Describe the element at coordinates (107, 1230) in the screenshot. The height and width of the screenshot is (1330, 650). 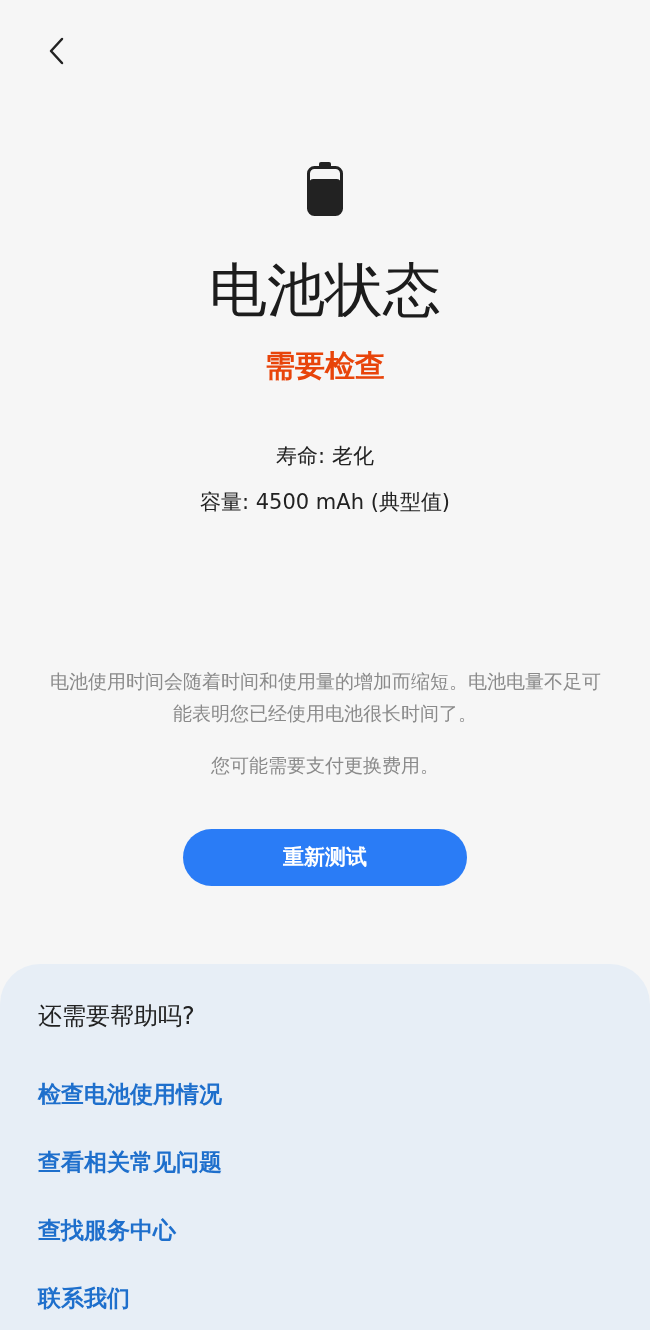
I see `help-link: 查找服务中心` at that location.